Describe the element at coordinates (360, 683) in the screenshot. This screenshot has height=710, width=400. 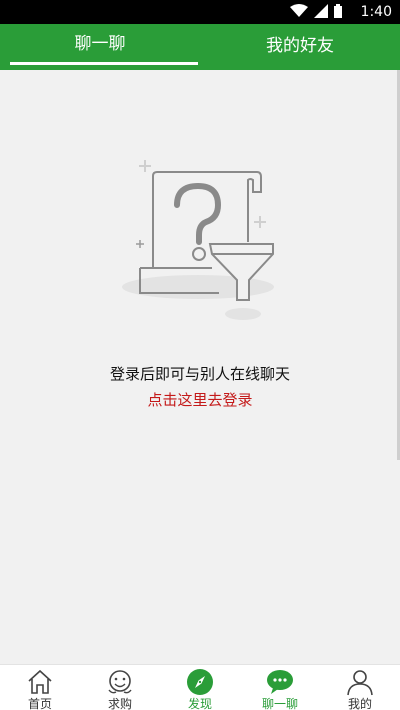
I see `person-icon` at that location.